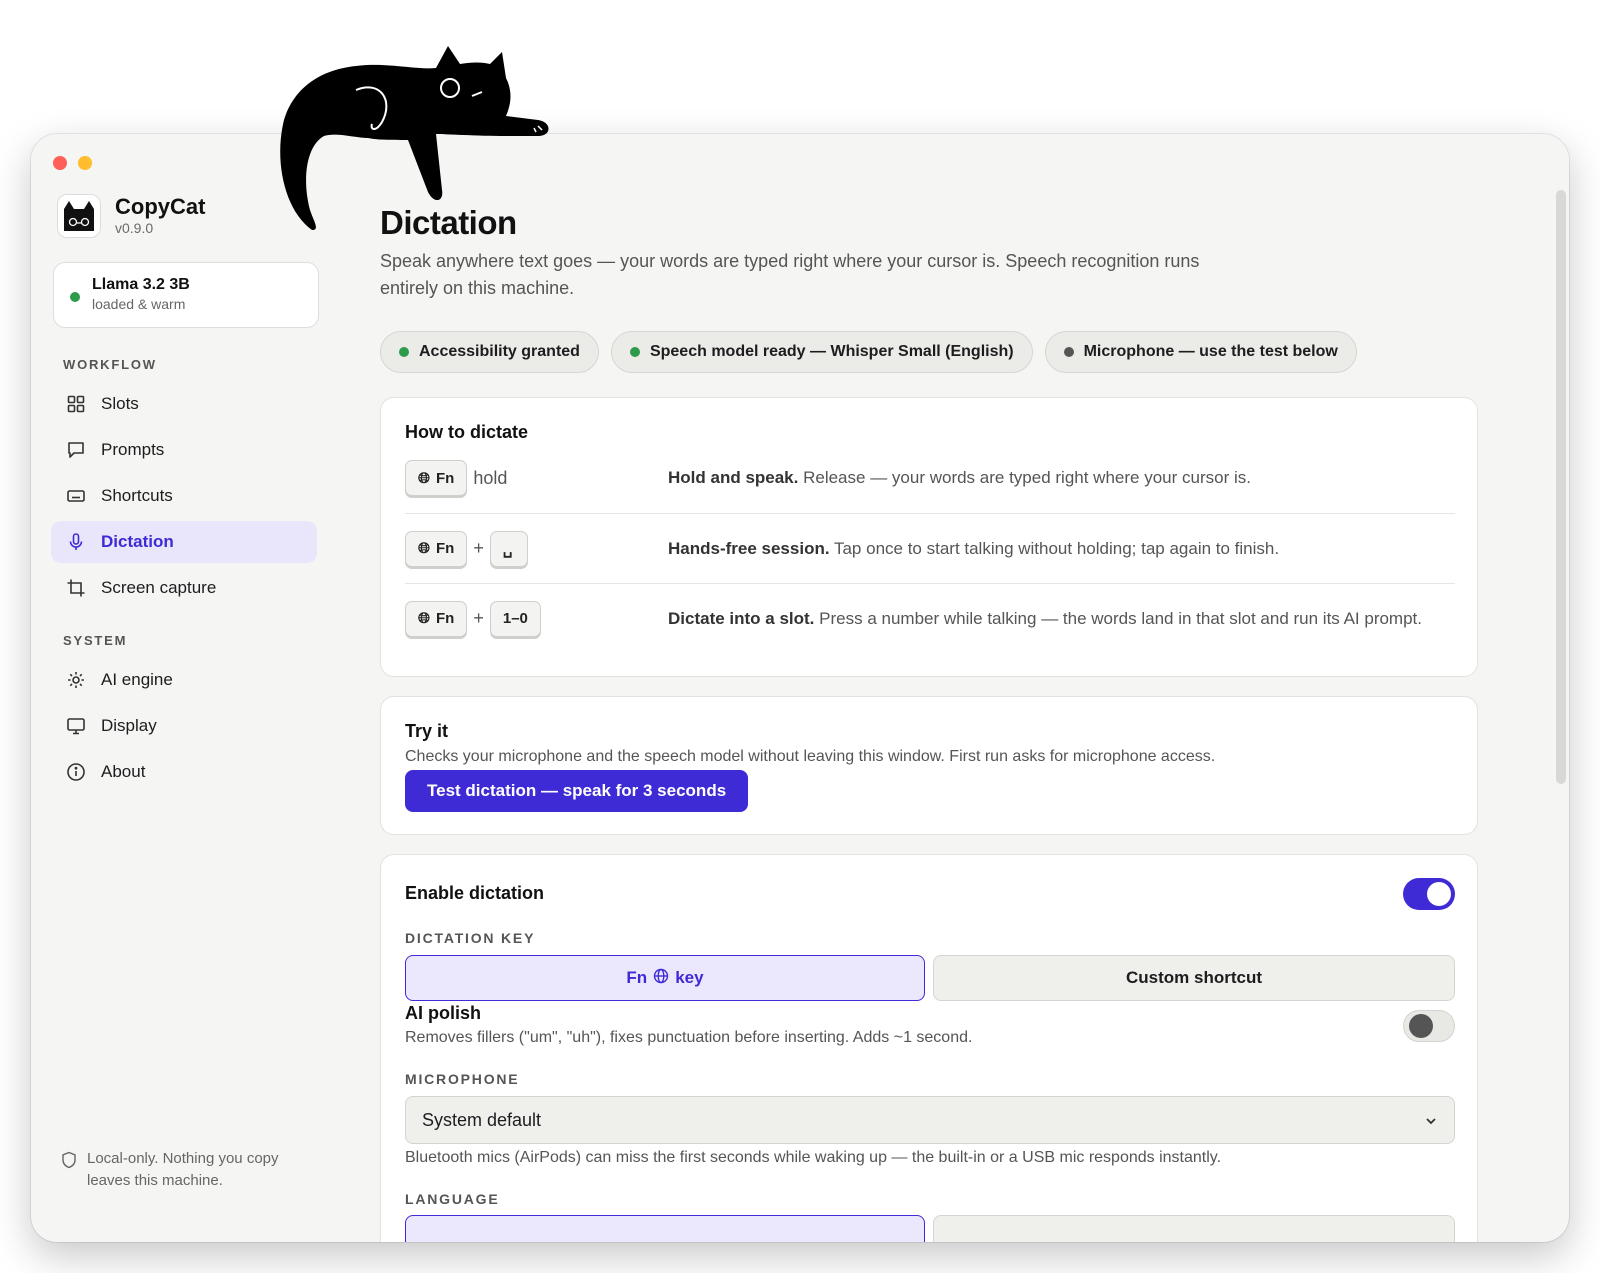 The height and width of the screenshot is (1273, 1600). I want to click on key-combo: 🌐︎ Fn + ␣, so click(536, 548).